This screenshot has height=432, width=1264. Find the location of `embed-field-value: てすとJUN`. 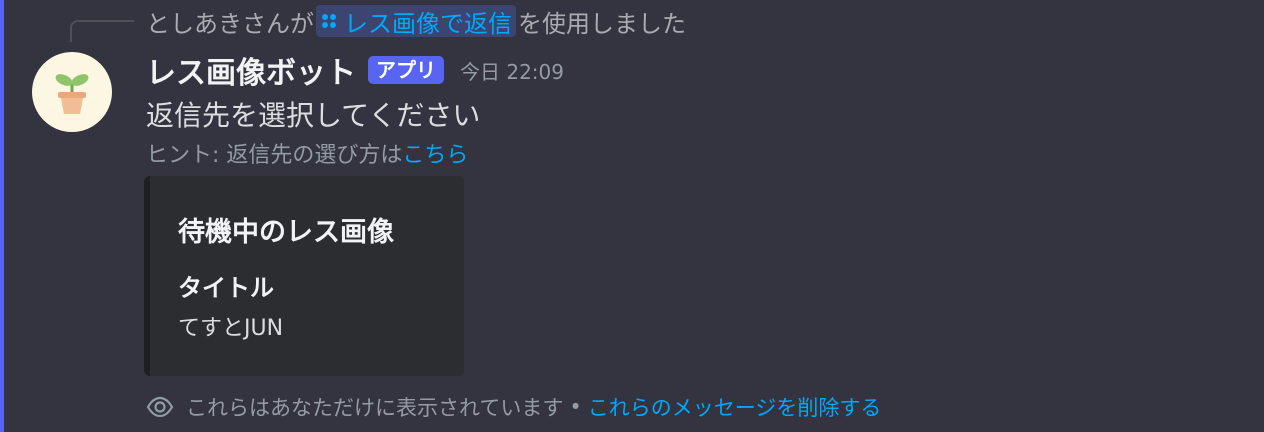

embed-field-value: てすとJUN is located at coordinates (231, 328).